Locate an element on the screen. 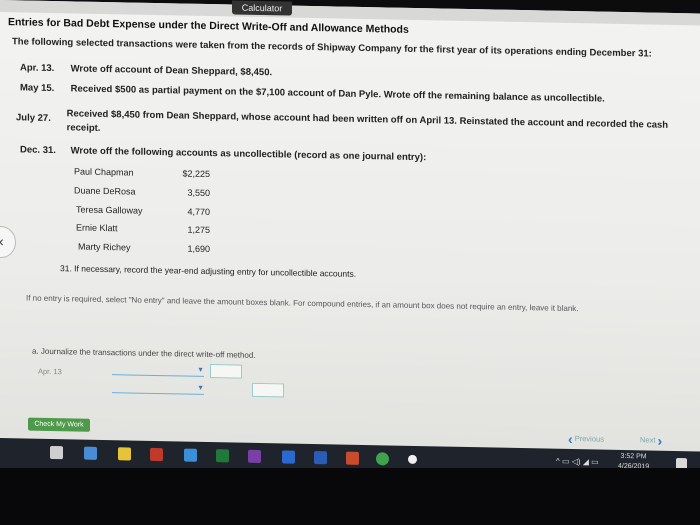 The image size is (700, 525). powerpoint-icon is located at coordinates (352, 458).